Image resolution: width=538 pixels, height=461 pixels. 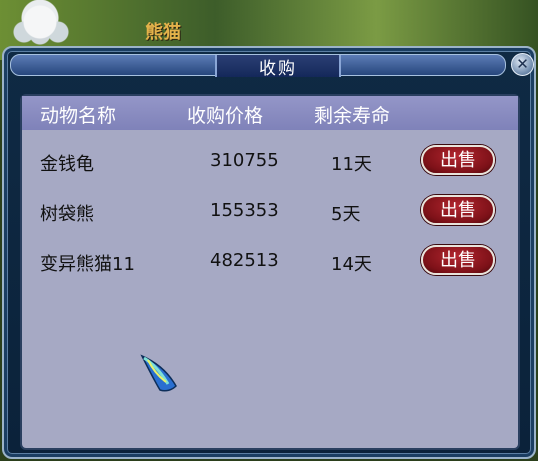 What do you see at coordinates (225, 116) in the screenshot?
I see `header-purchase-price: 收购价格` at bounding box center [225, 116].